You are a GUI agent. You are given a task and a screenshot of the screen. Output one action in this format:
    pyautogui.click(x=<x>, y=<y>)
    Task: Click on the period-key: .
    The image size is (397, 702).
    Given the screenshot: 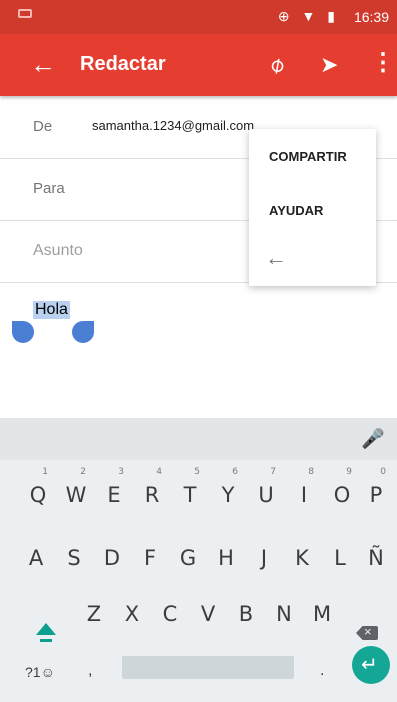 What is the action you would take?
    pyautogui.click(x=322, y=671)
    